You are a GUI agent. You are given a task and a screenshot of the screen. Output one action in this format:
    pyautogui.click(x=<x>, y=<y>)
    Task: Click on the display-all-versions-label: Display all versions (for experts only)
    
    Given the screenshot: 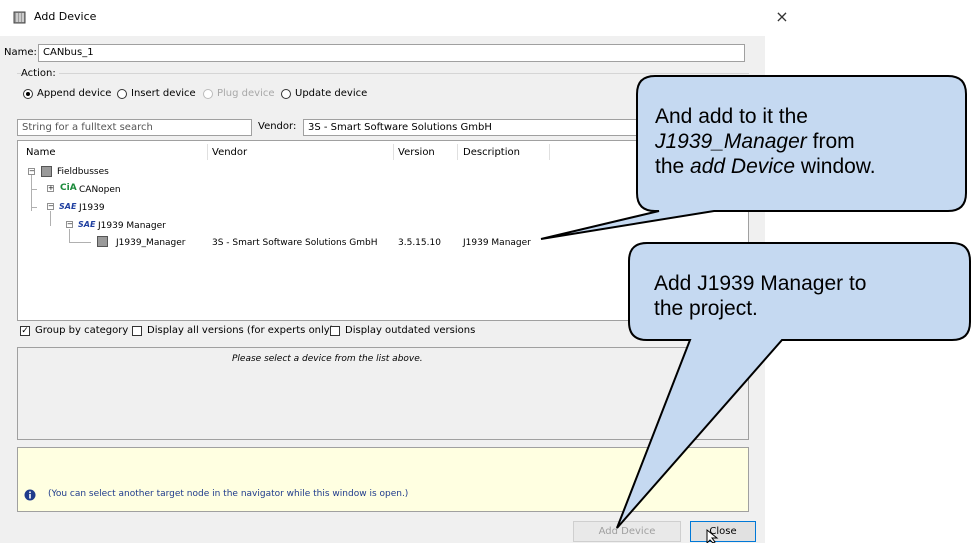 What is the action you would take?
    pyautogui.click(x=240, y=330)
    